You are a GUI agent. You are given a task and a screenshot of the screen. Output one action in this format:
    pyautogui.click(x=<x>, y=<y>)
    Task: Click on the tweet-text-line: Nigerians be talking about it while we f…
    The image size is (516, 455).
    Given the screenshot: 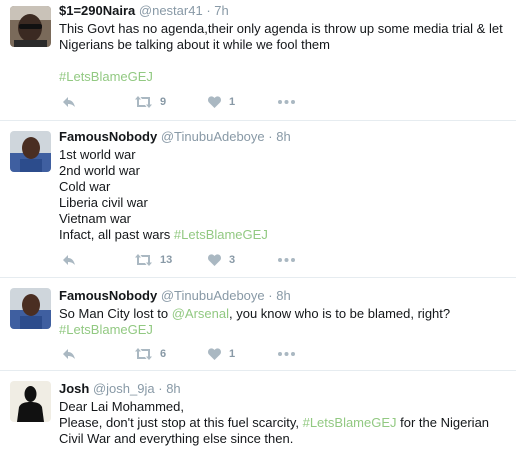 What is the action you would take?
    pyautogui.click(x=194, y=44)
    